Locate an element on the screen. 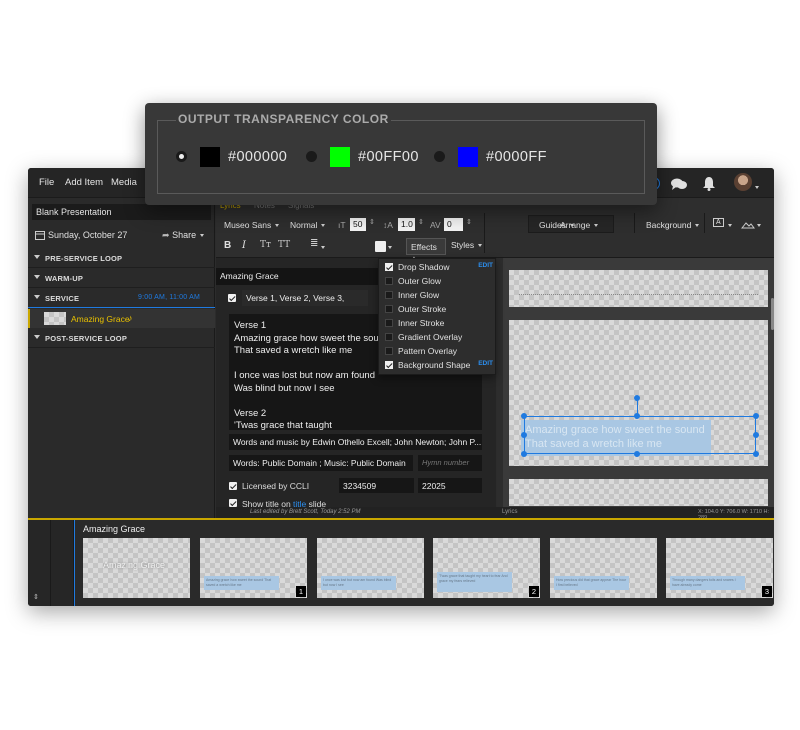  text-color-swatch is located at coordinates (380, 246).